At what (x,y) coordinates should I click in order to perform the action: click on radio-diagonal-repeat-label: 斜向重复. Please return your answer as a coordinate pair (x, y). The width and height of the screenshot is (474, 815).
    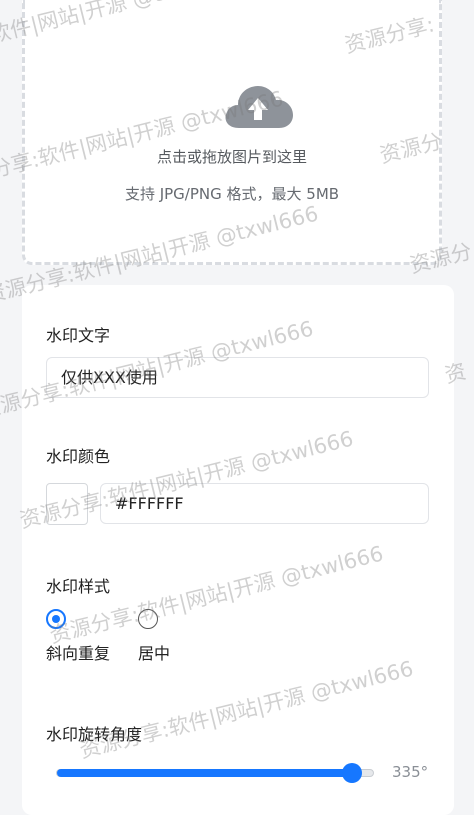
    Looking at the image, I should click on (78, 653).